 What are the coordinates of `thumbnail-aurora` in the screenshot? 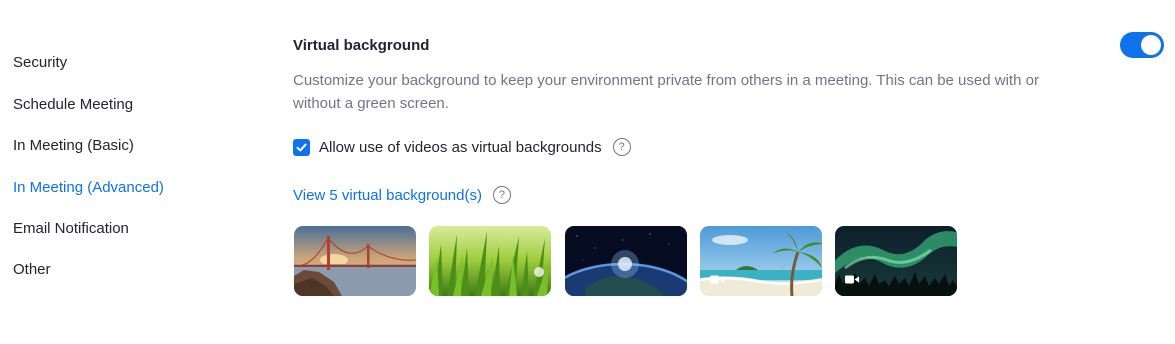 It's located at (896, 261).